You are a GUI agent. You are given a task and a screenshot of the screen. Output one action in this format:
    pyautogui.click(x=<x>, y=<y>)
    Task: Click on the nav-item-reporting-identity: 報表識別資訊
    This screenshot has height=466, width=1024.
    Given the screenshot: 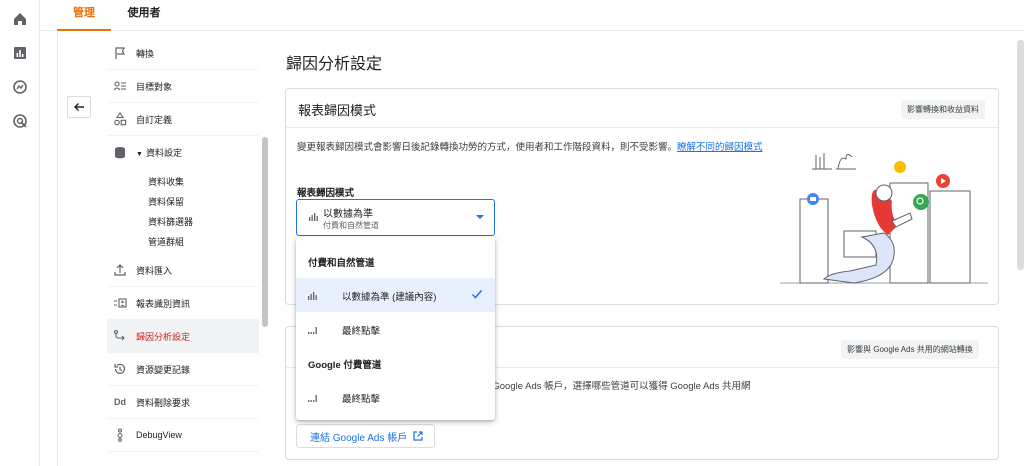 What is the action you would take?
    pyautogui.click(x=183, y=303)
    